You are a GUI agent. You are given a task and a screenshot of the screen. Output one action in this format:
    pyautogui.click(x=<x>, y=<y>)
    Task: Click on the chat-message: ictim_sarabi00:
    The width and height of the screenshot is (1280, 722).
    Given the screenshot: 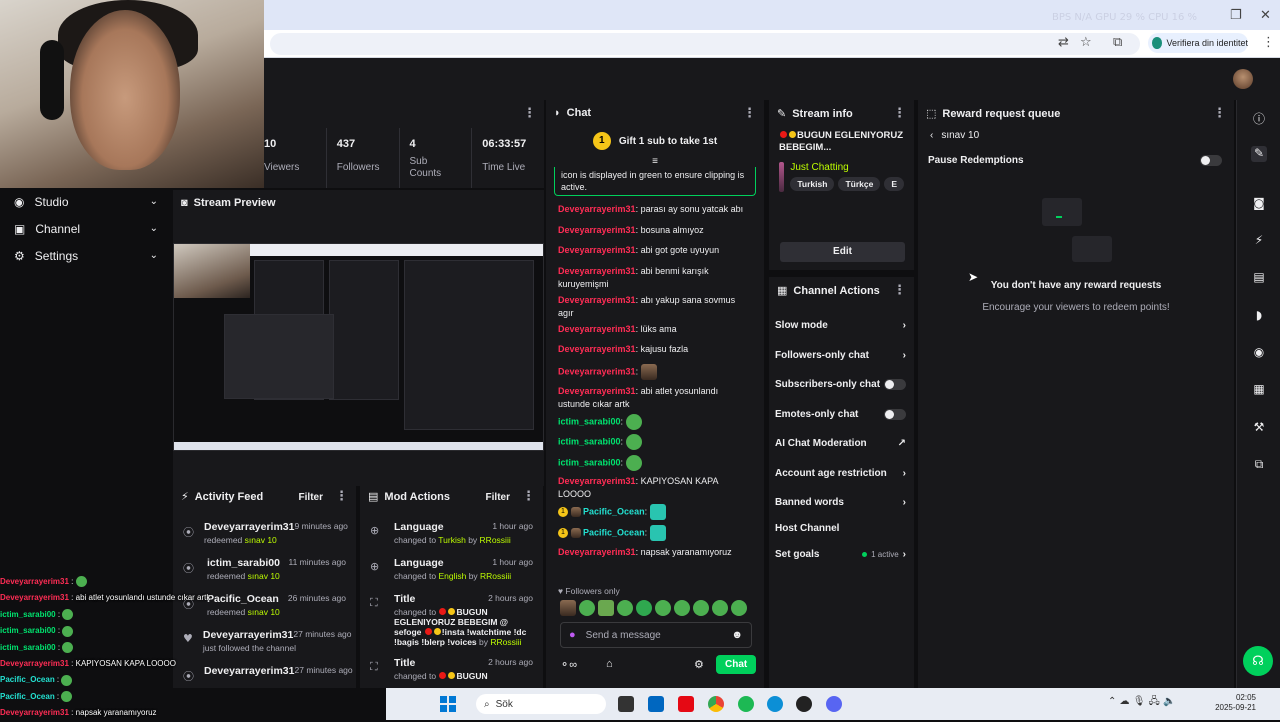 What is the action you would take?
    pyautogui.click(x=655, y=462)
    